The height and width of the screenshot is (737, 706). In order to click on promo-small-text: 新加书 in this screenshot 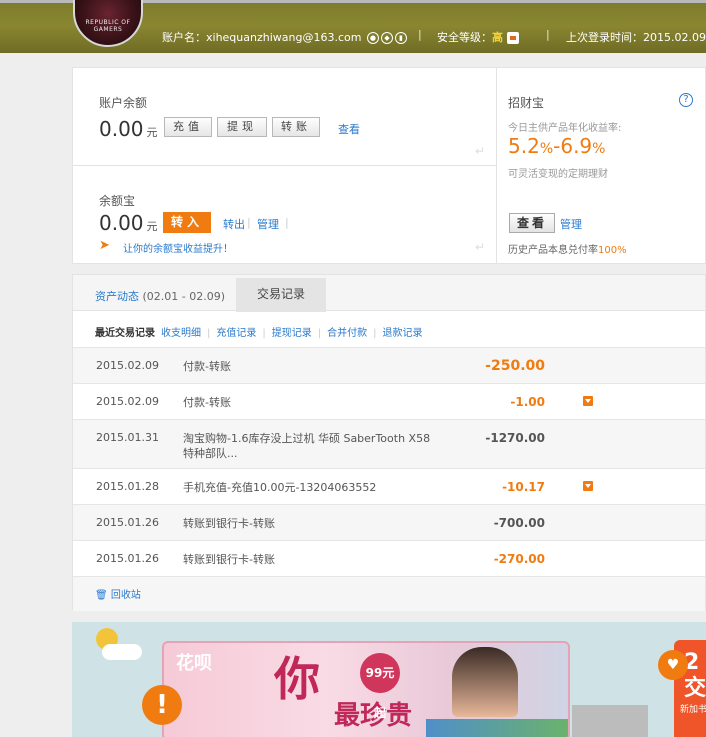, I will do `click(693, 710)`.